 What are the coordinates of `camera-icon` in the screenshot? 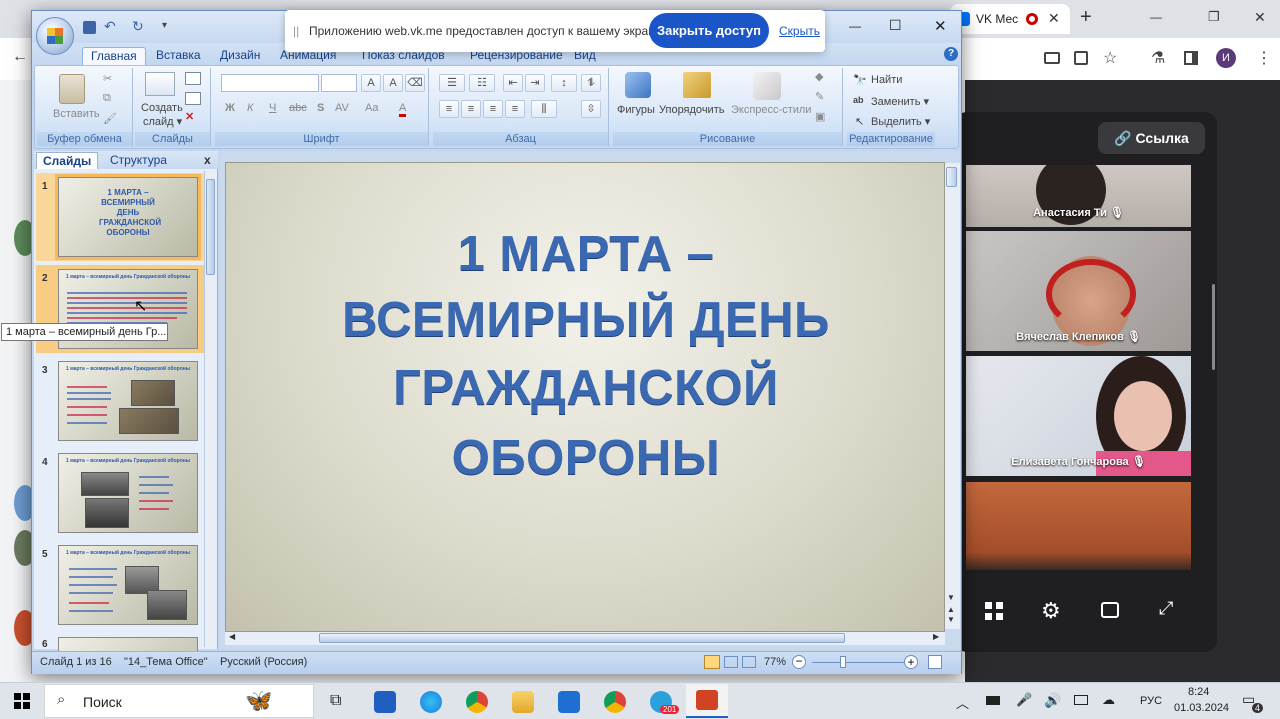 It's located at (1052, 58).